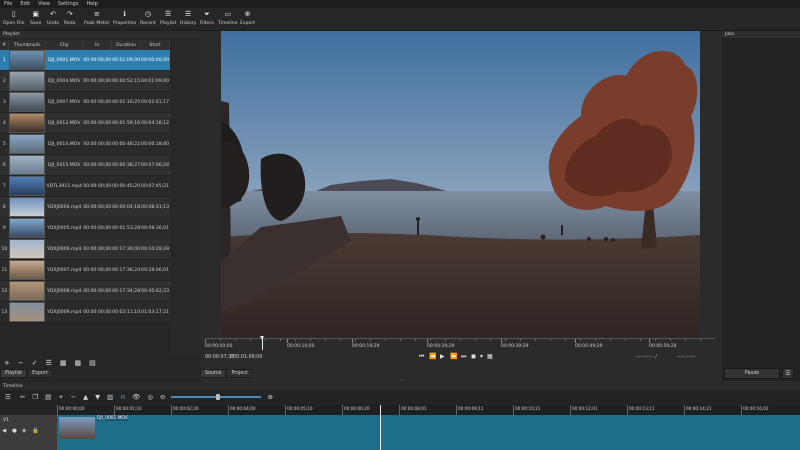  What do you see at coordinates (22, 397) in the screenshot?
I see `cut-icon: ✂` at bounding box center [22, 397].